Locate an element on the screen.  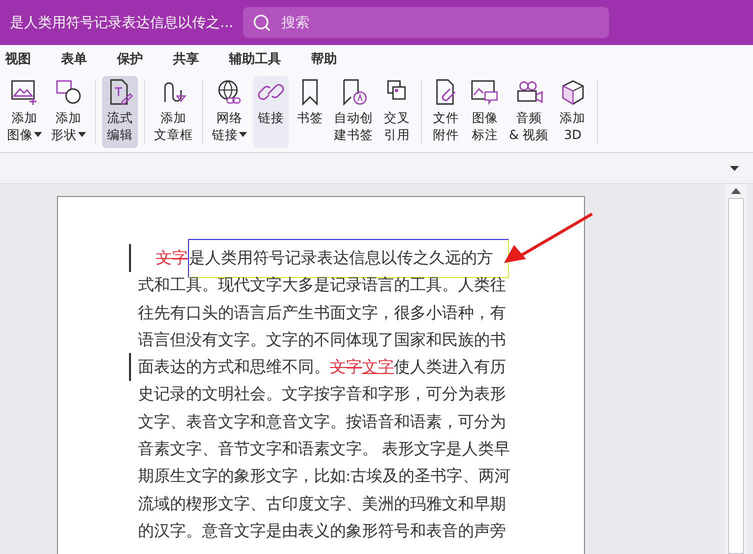
body-text: 往先有口头的语言后产生书面文字，很多小语种，有 is located at coordinates (322, 313).